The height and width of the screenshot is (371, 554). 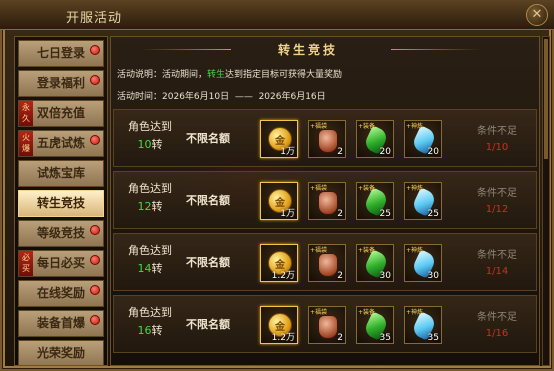 What do you see at coordinates (61, 173) in the screenshot?
I see `sidebar-tab-4: 试炼宝库` at bounding box center [61, 173].